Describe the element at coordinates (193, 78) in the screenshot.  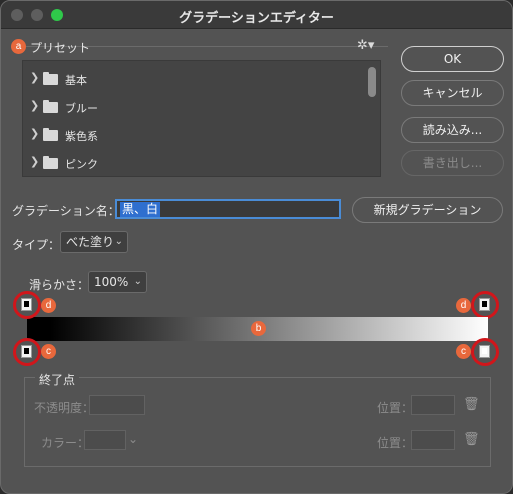
I see `preset-item-basic: ❯ 基本` at that location.